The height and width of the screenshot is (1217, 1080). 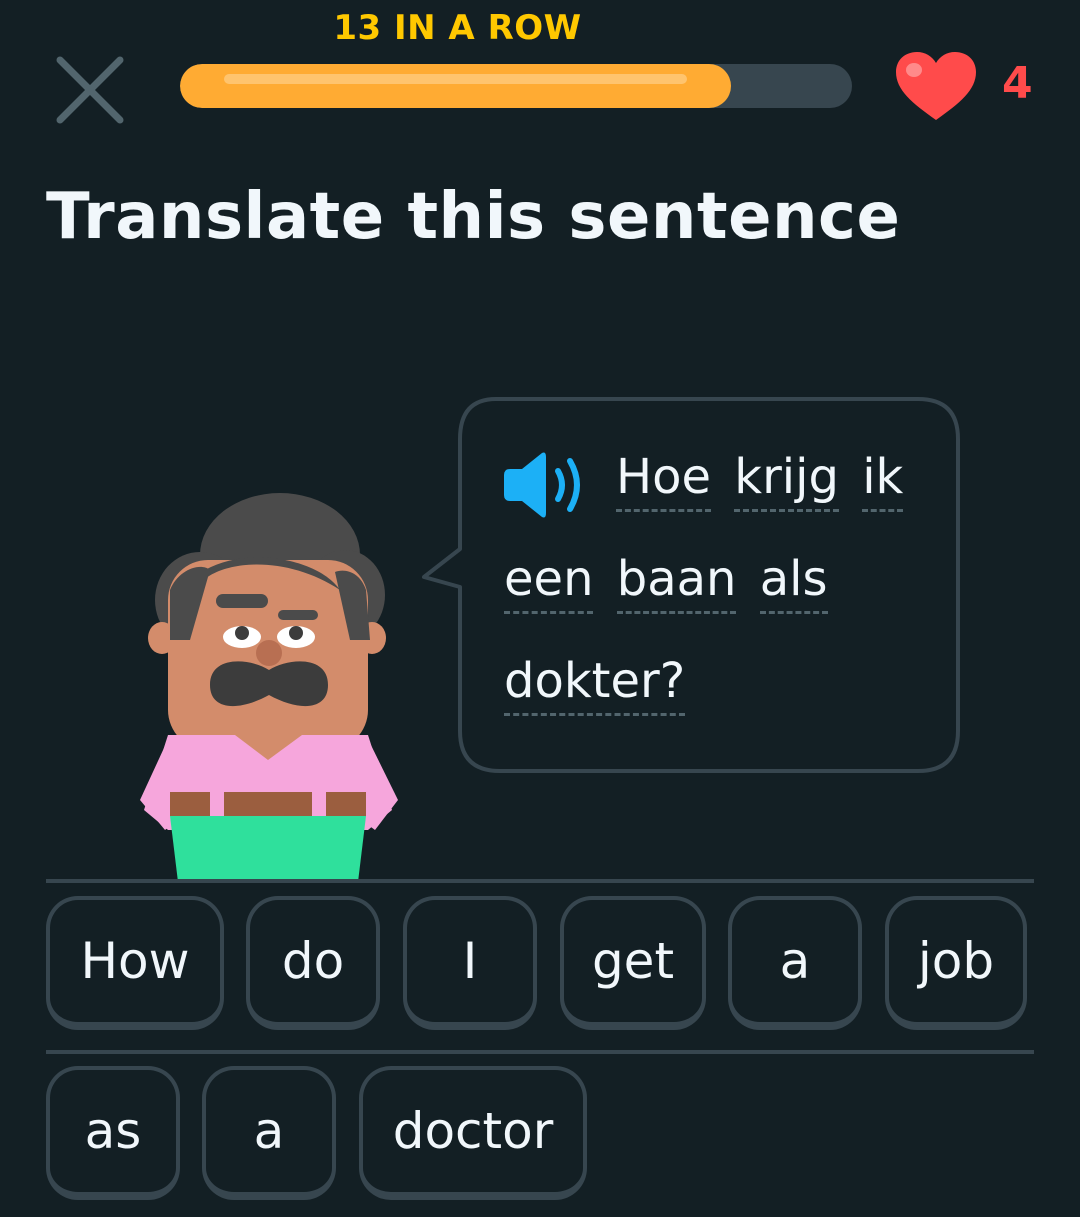 I want to click on sentence-word: een, so click(x=549, y=582).